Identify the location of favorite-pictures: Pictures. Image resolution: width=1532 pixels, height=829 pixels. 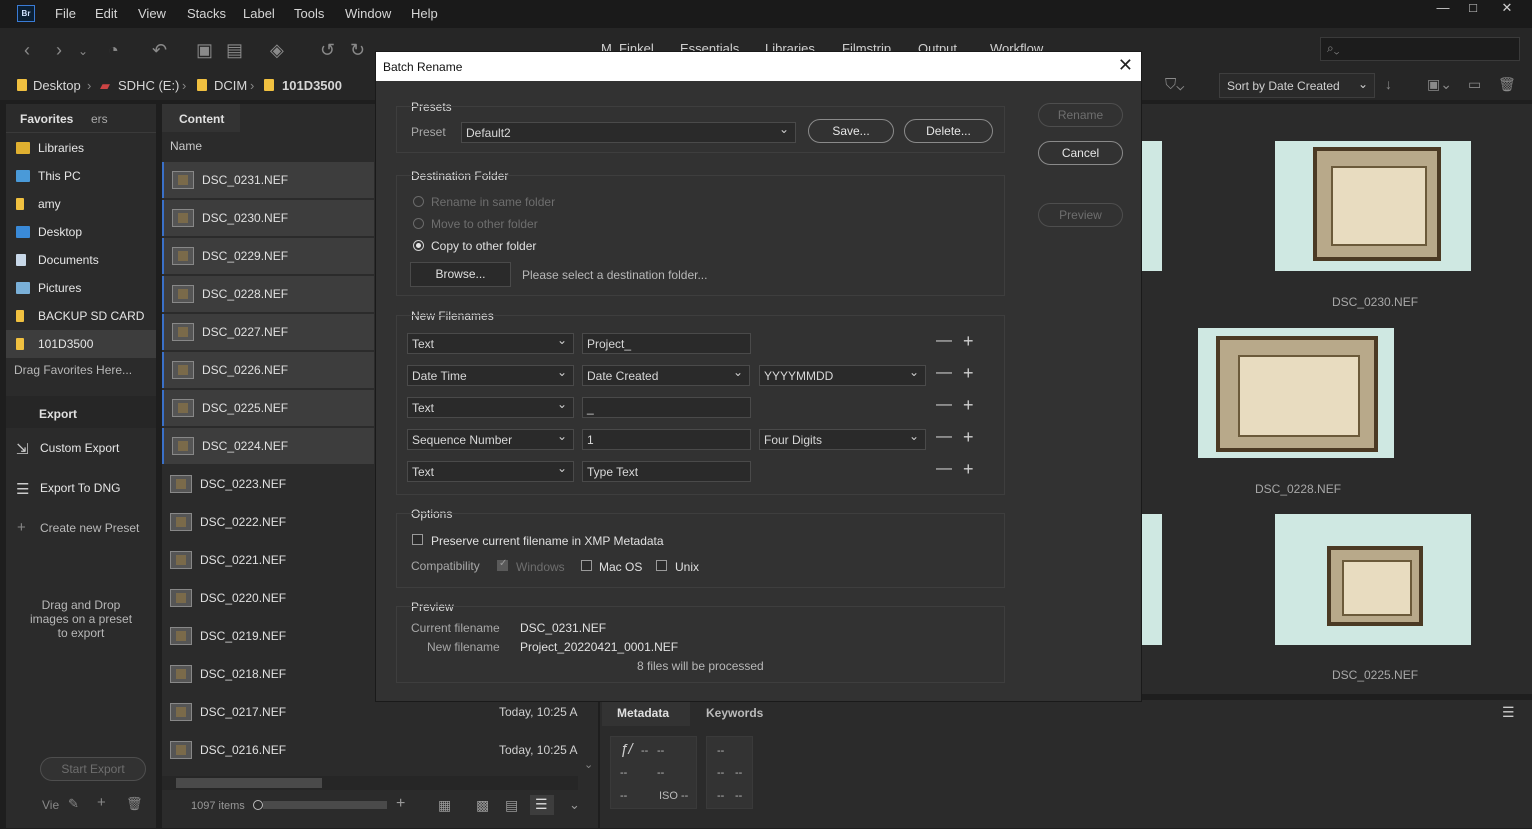
(59, 288).